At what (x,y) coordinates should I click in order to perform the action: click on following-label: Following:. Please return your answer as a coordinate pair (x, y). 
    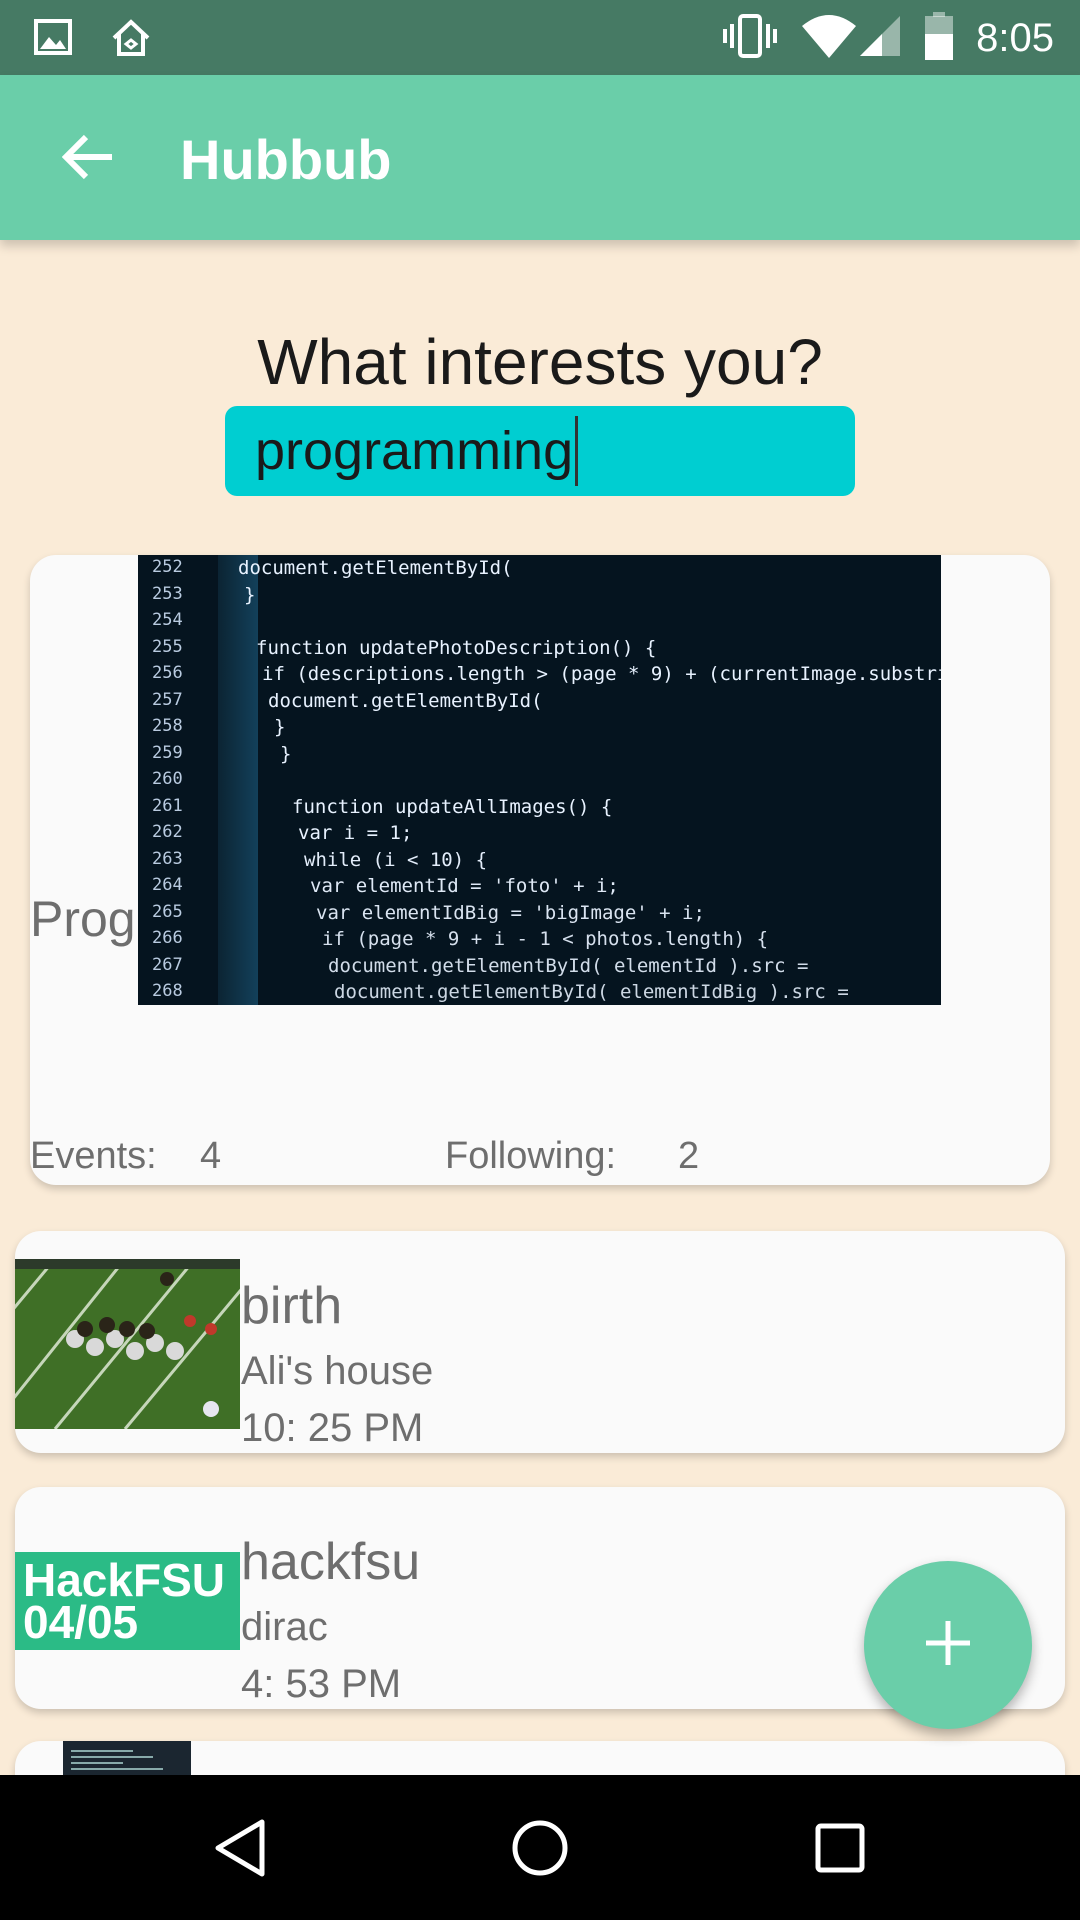
    Looking at the image, I should click on (531, 1156).